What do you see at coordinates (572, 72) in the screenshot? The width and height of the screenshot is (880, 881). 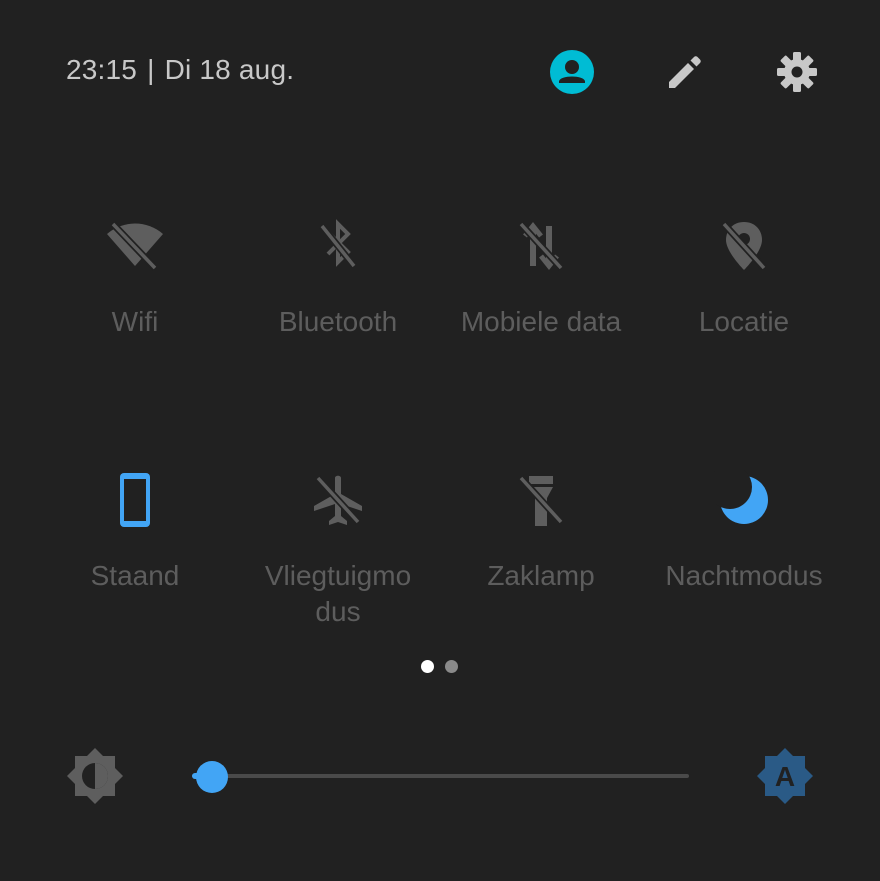 I see `account-icon` at bounding box center [572, 72].